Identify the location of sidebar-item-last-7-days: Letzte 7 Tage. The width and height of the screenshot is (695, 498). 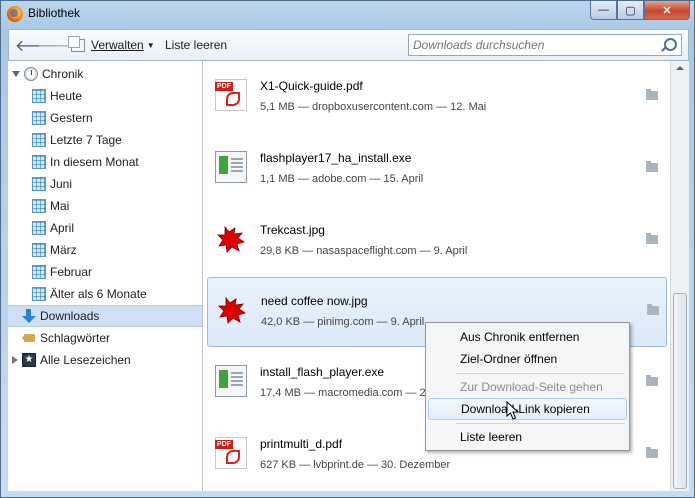
(105, 140).